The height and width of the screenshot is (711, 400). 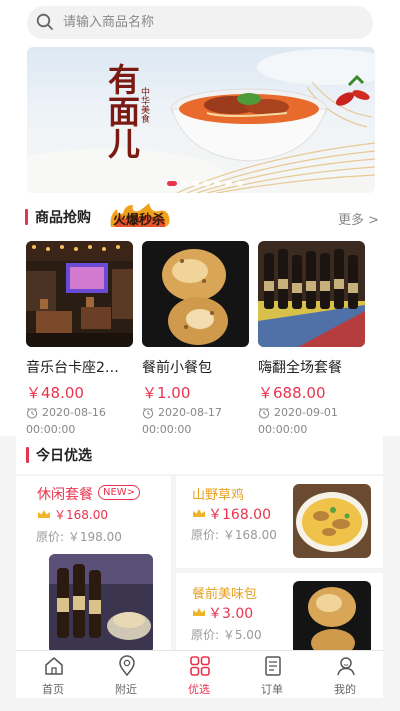 I want to click on tab-picks: 优选, so click(x=199, y=675).